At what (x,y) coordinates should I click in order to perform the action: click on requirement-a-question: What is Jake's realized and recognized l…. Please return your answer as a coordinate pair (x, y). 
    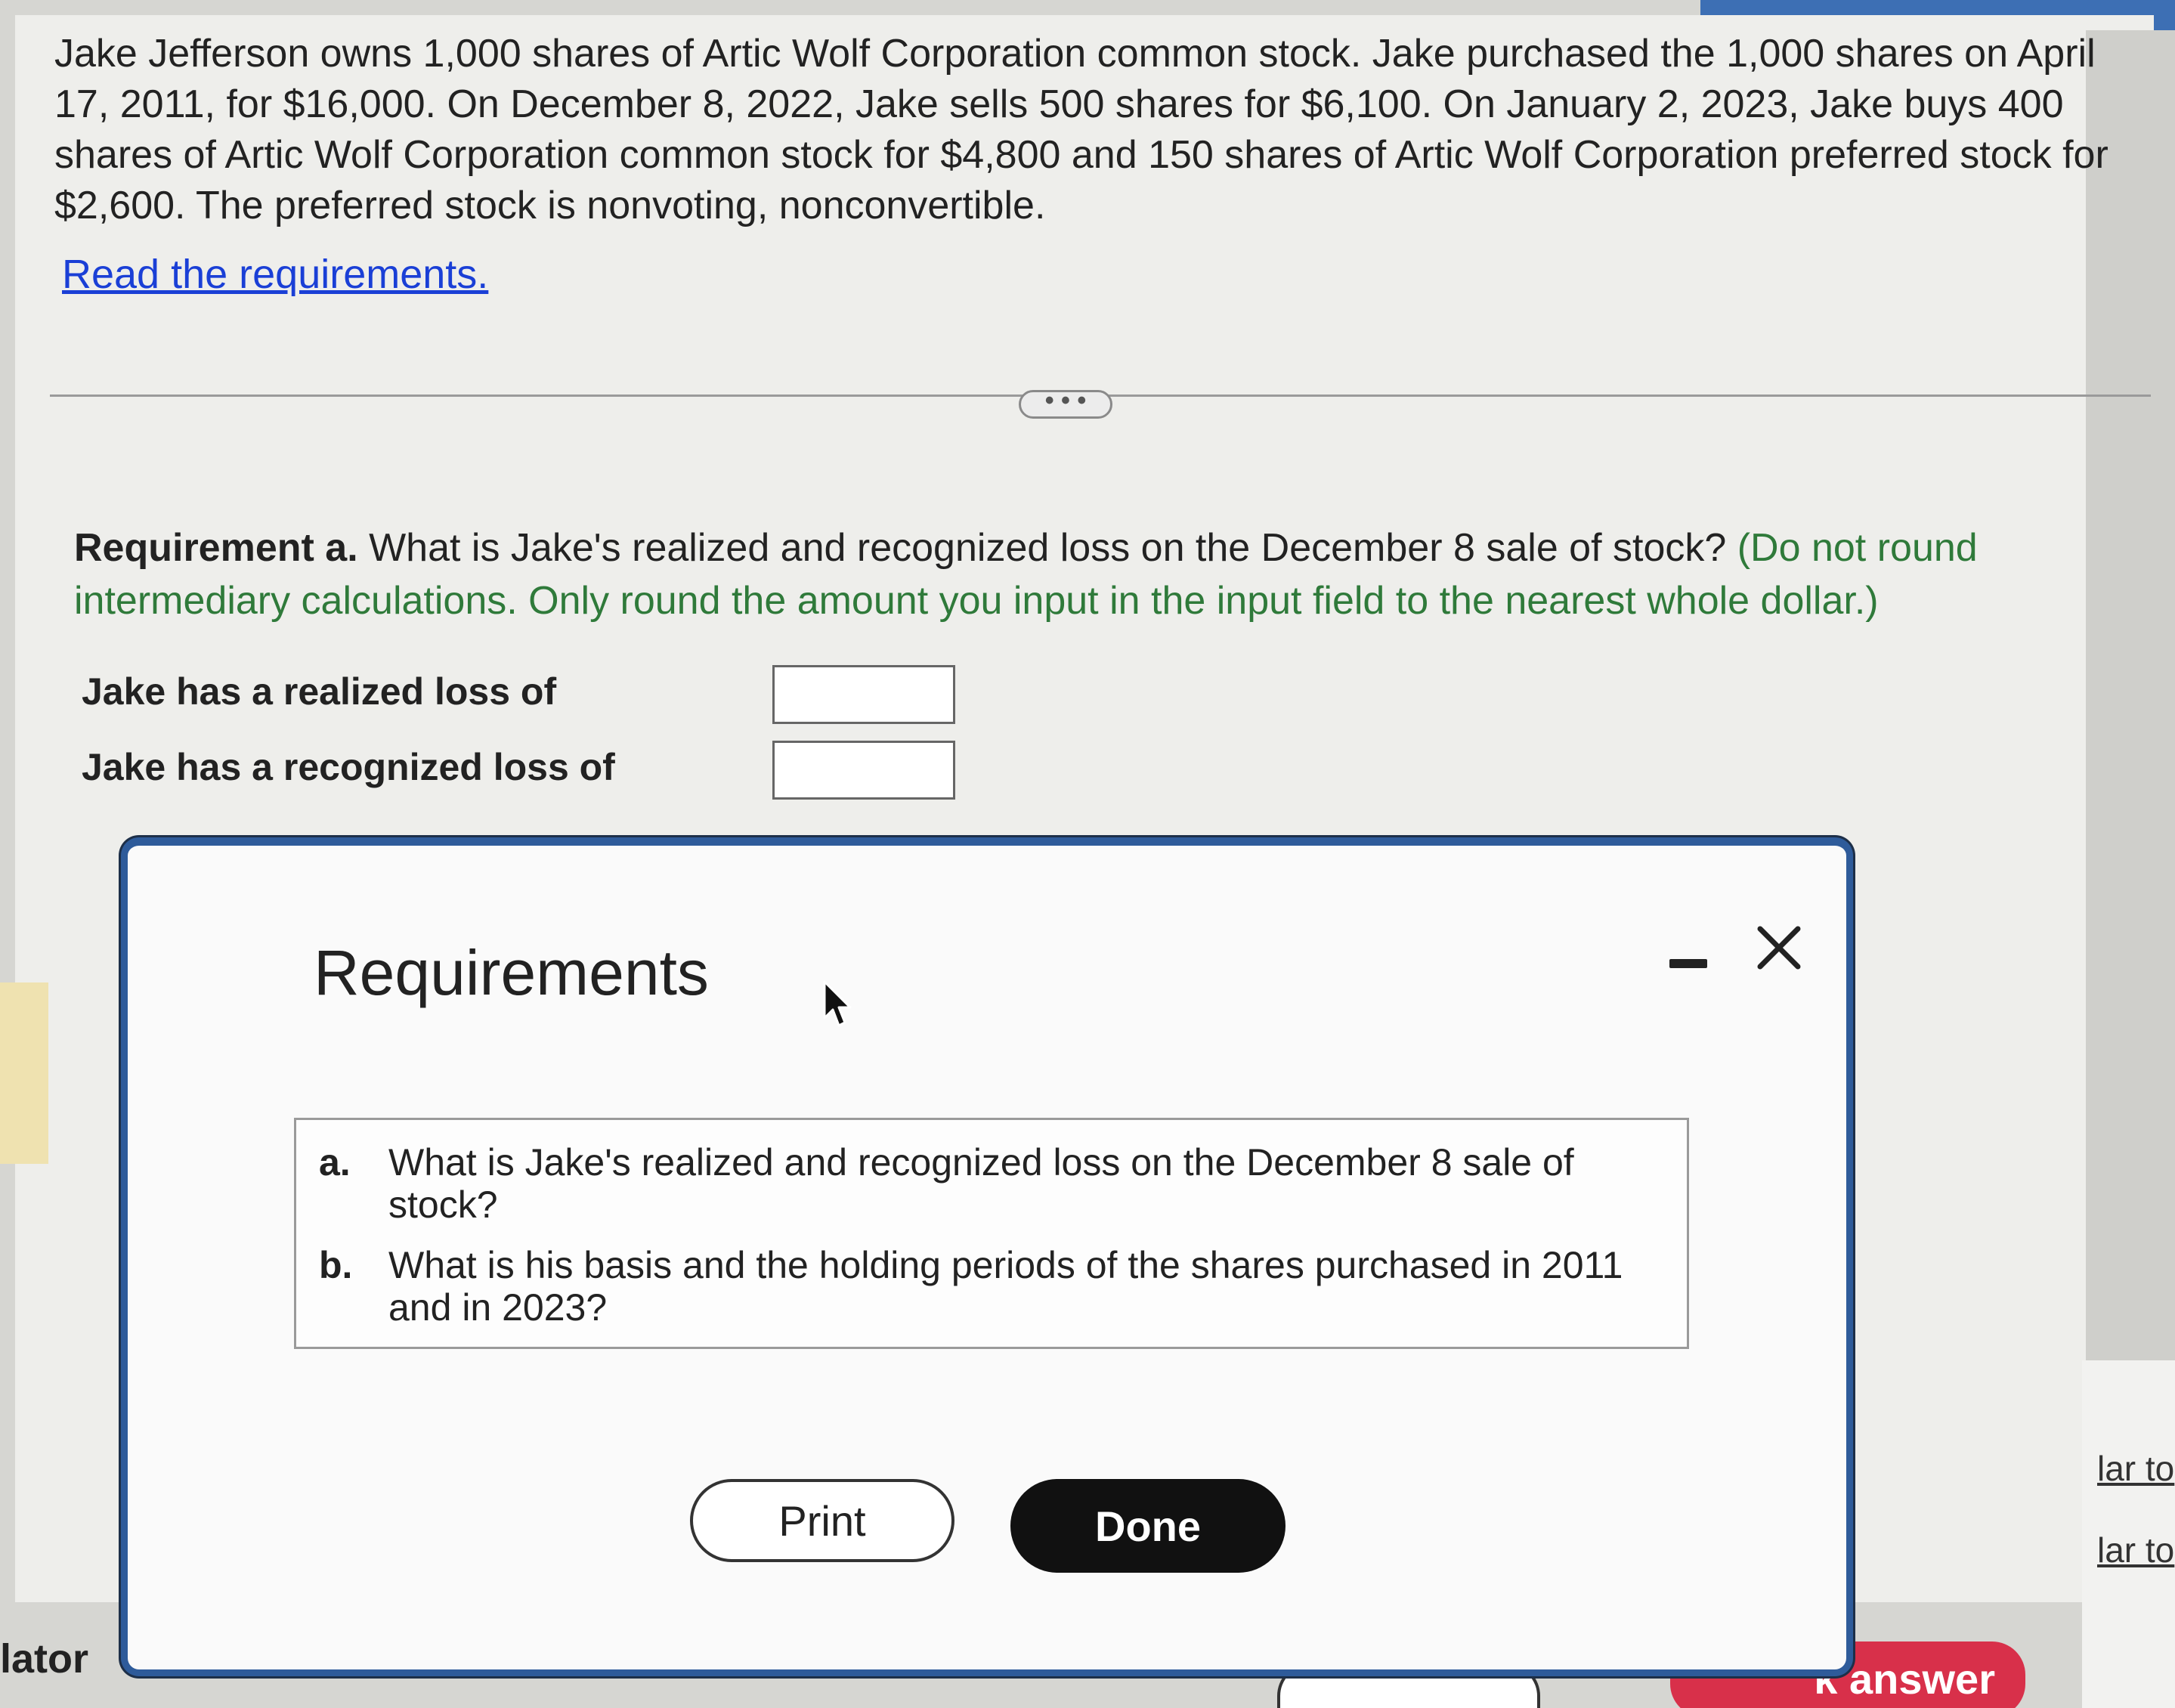
    Looking at the image, I should click on (1047, 548).